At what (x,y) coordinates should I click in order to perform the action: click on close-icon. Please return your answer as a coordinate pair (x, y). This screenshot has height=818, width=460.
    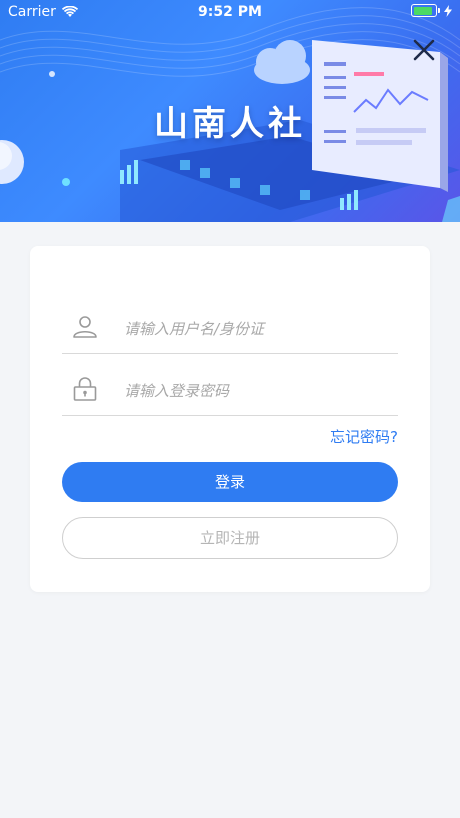
    Looking at the image, I should click on (424, 50).